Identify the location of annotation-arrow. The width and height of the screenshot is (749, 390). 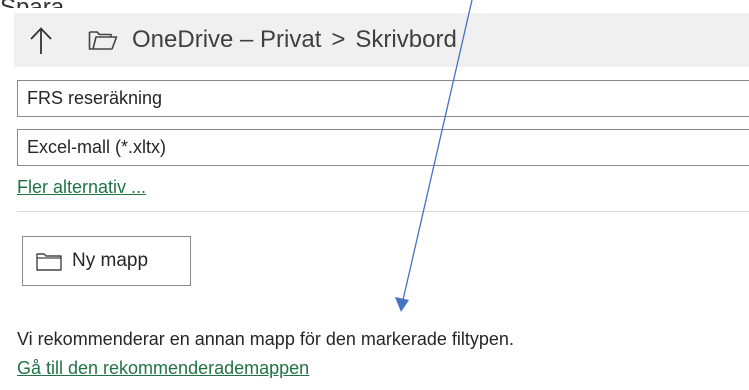
(434, 156).